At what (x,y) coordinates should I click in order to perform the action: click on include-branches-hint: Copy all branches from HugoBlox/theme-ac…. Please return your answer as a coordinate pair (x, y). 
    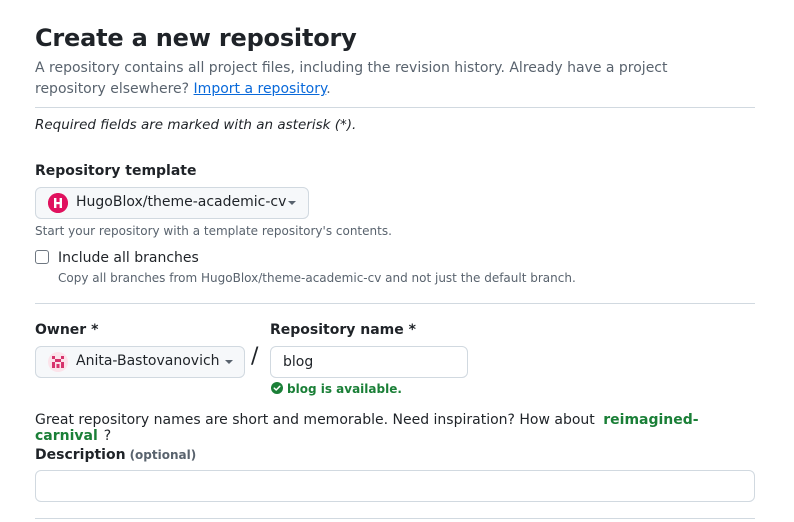
    Looking at the image, I should click on (317, 278).